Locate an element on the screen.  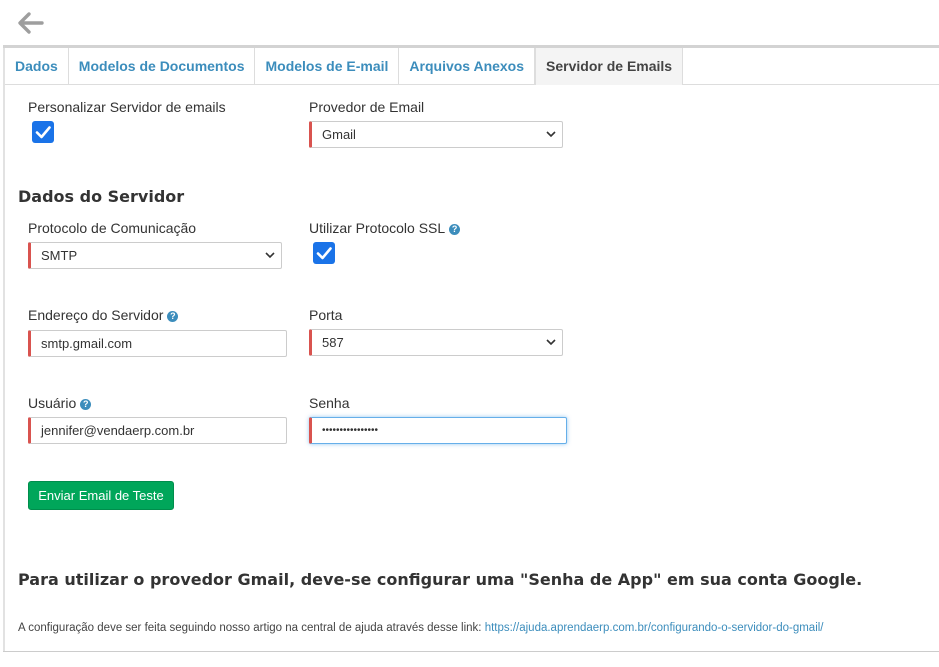
server-address-value: smtp.gmail.com is located at coordinates (87, 343).